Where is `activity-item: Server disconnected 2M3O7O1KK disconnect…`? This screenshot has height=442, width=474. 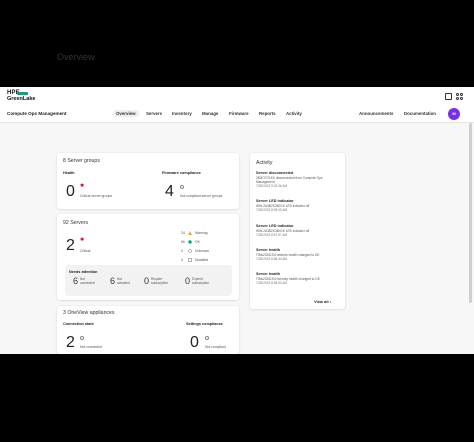
activity-item: Server disconnected 2M3O7O1KK disconnect… is located at coordinates (298, 179).